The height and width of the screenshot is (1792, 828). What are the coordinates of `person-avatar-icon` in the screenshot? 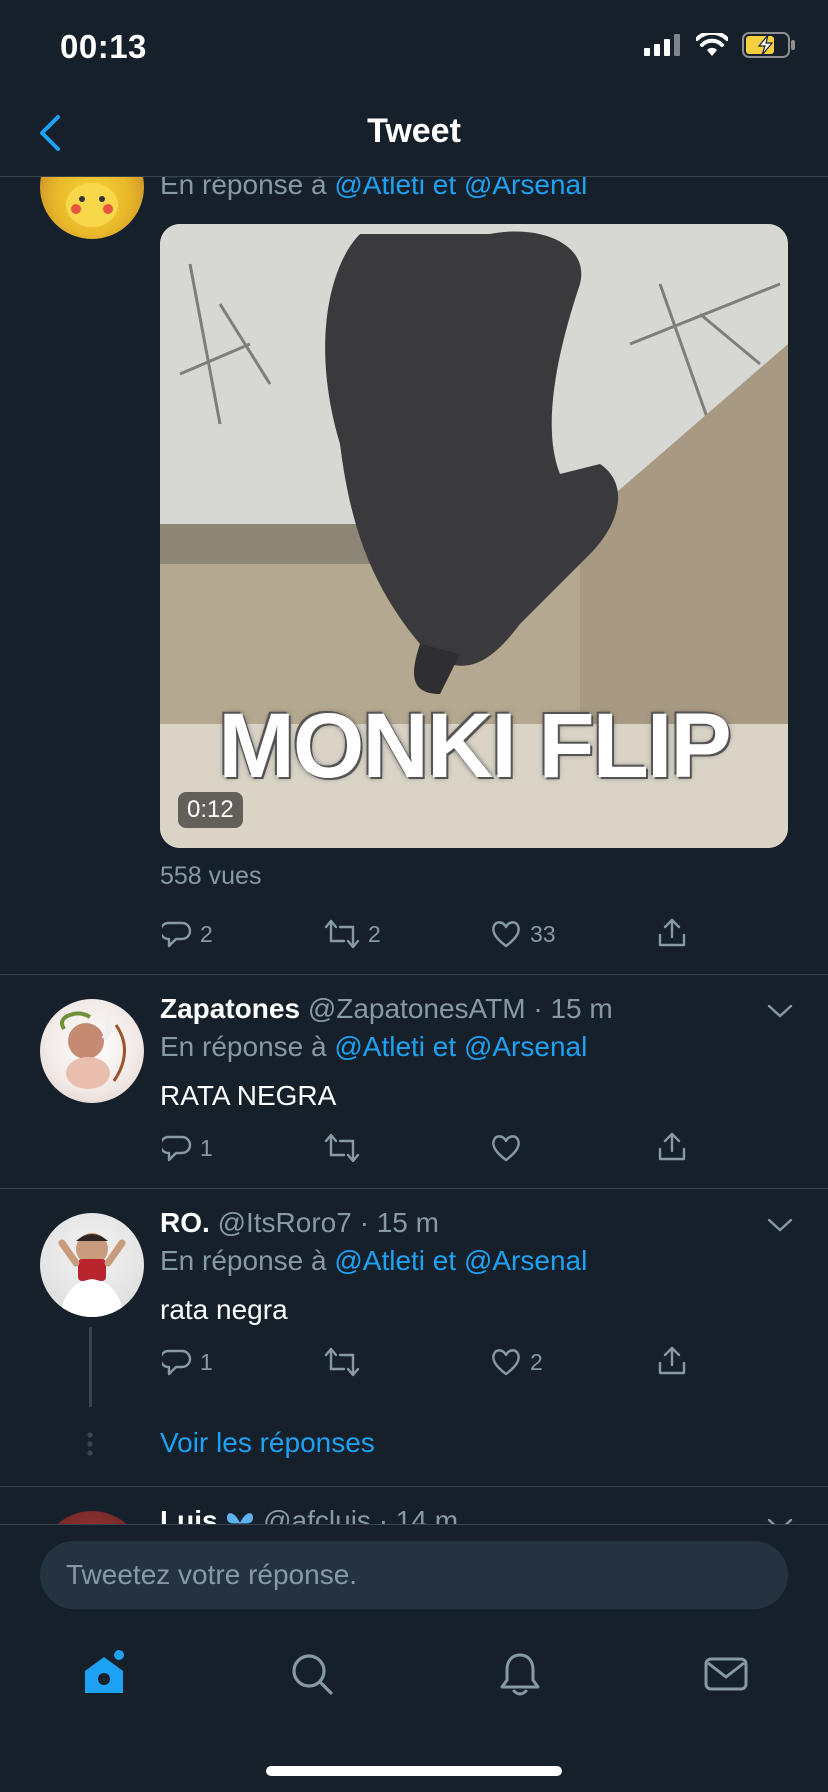 It's located at (92, 1275).